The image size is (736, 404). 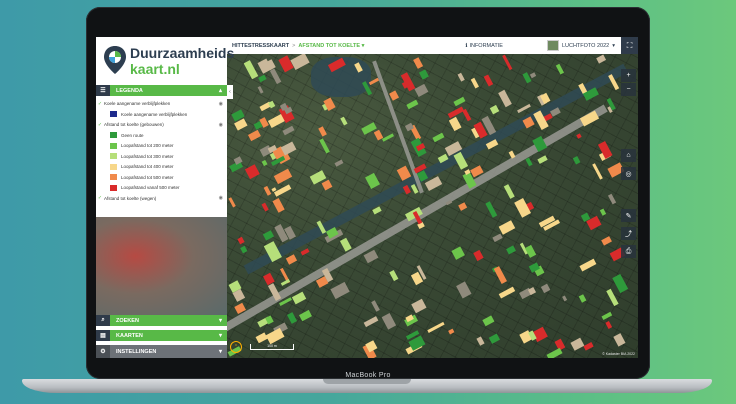 What do you see at coordinates (161, 351) in the screenshot?
I see `menu-instellingen: ⚙ INSTELLINGEN ▾` at bounding box center [161, 351].